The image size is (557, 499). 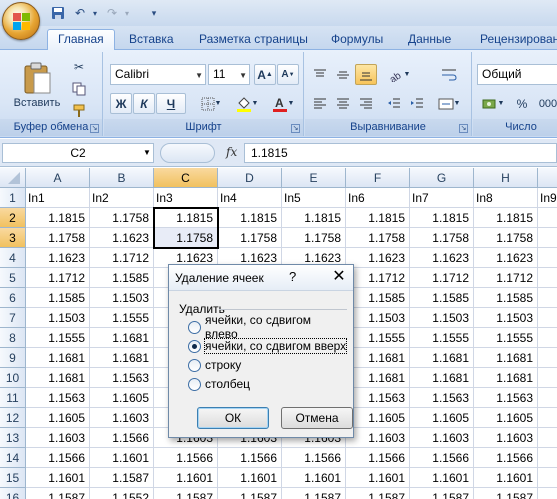 What do you see at coordinates (194, 365) in the screenshot?
I see `radio-entire-row` at bounding box center [194, 365].